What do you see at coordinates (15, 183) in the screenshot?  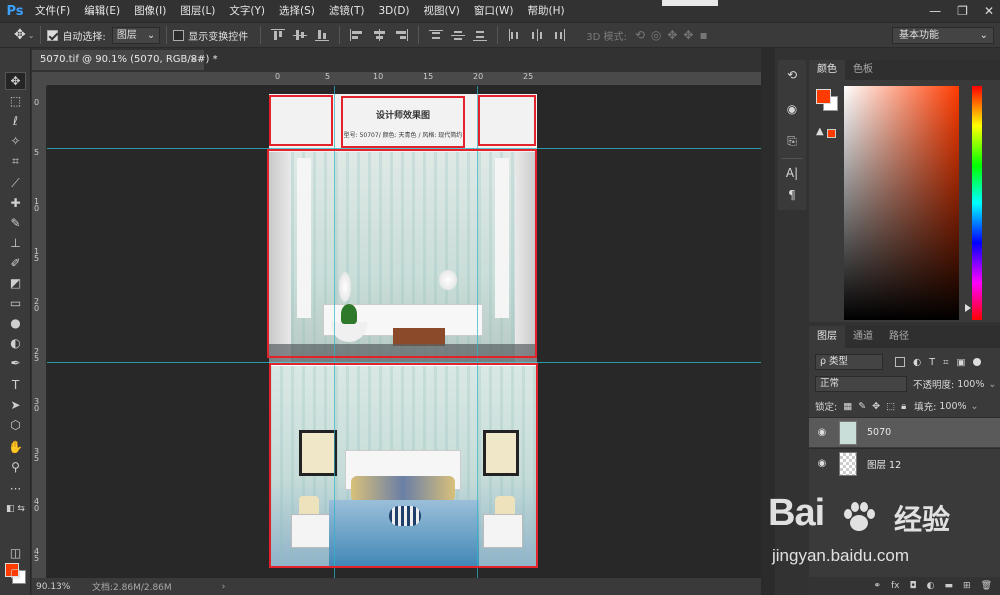 I see `eyedropper-tool-icon: ⟋` at bounding box center [15, 183].